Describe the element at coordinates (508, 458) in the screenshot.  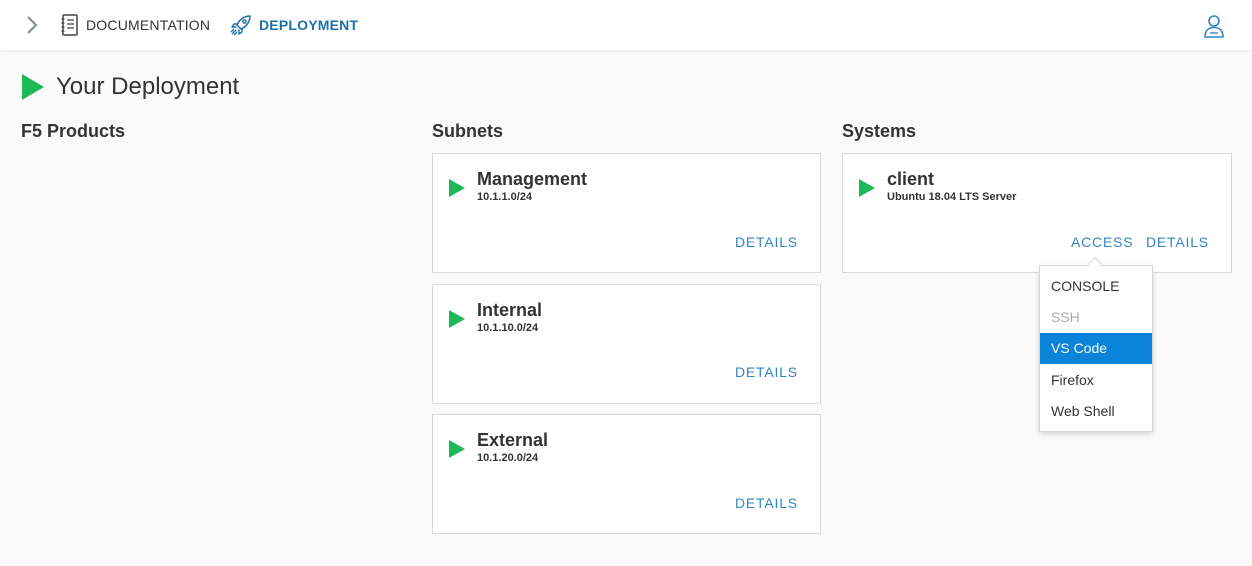
I see `subnet-cidr: 10.1.20.0/24` at that location.